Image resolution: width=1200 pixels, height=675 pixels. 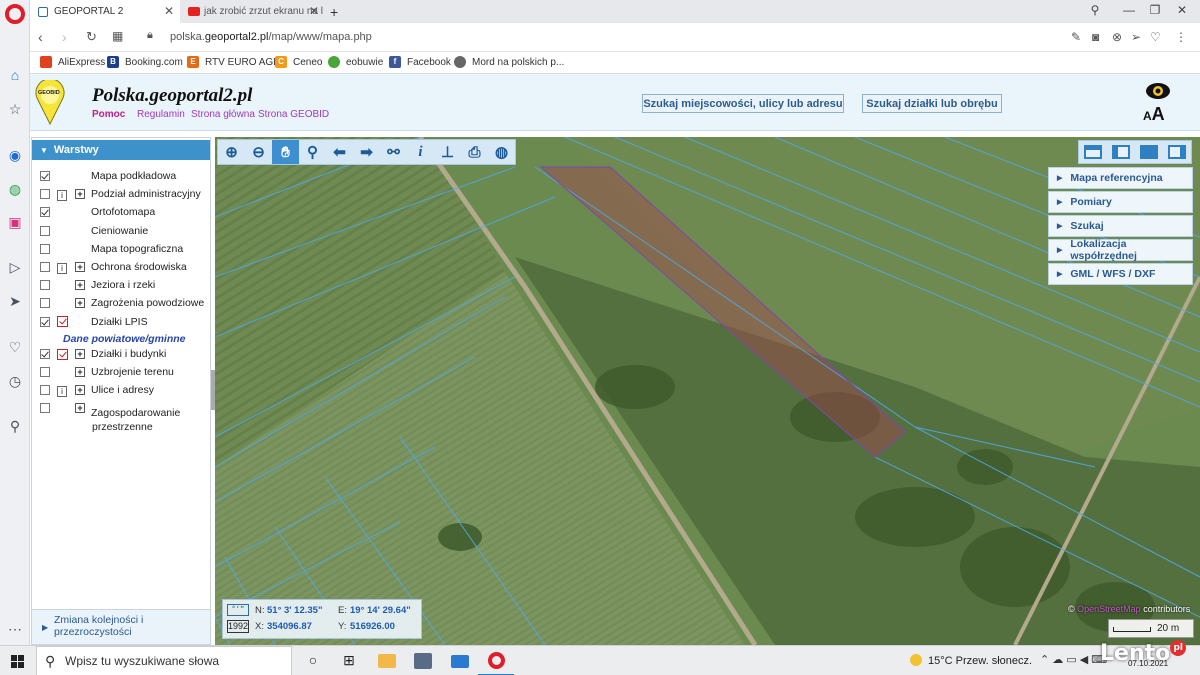 I want to click on menu-locate-coordinate: ▶ Lokalizacja współrzędnej, so click(x=1120, y=250).